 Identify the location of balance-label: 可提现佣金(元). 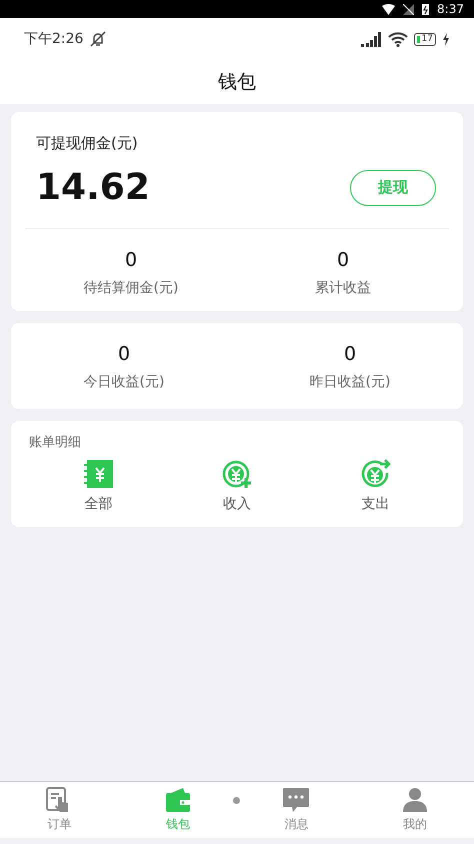
(87, 143).